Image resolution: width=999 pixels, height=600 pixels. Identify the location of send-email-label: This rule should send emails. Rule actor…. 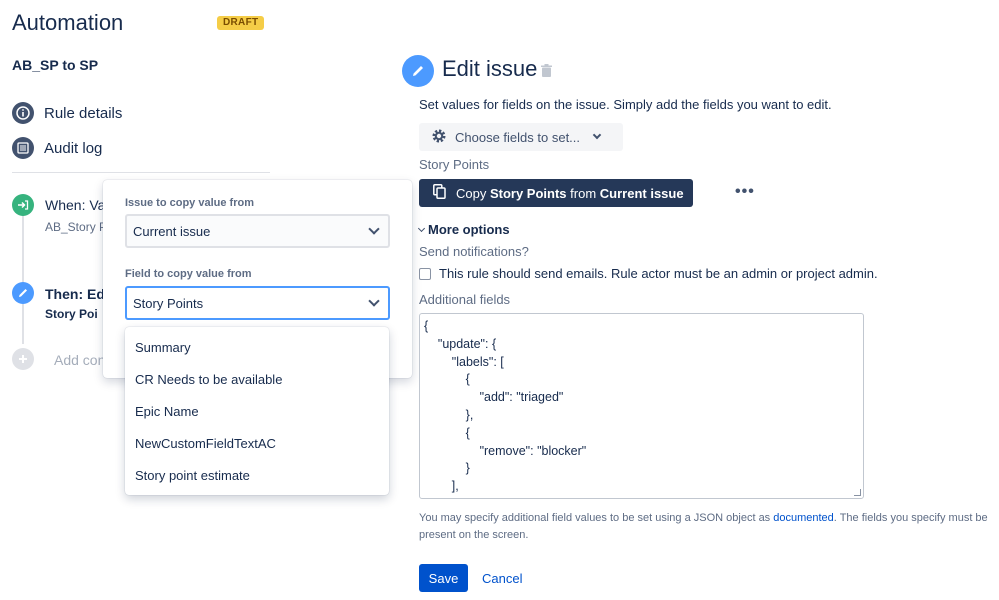
(658, 273).